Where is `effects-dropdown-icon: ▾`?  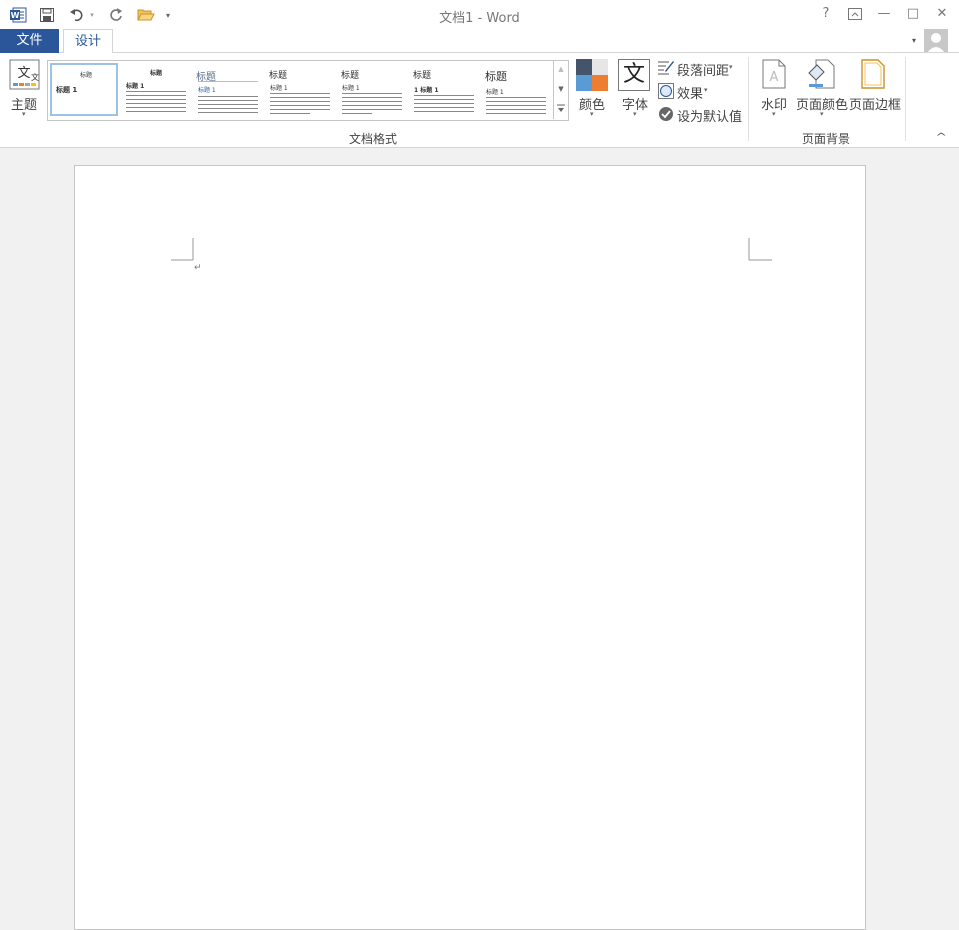 effects-dropdown-icon: ▾ is located at coordinates (706, 90).